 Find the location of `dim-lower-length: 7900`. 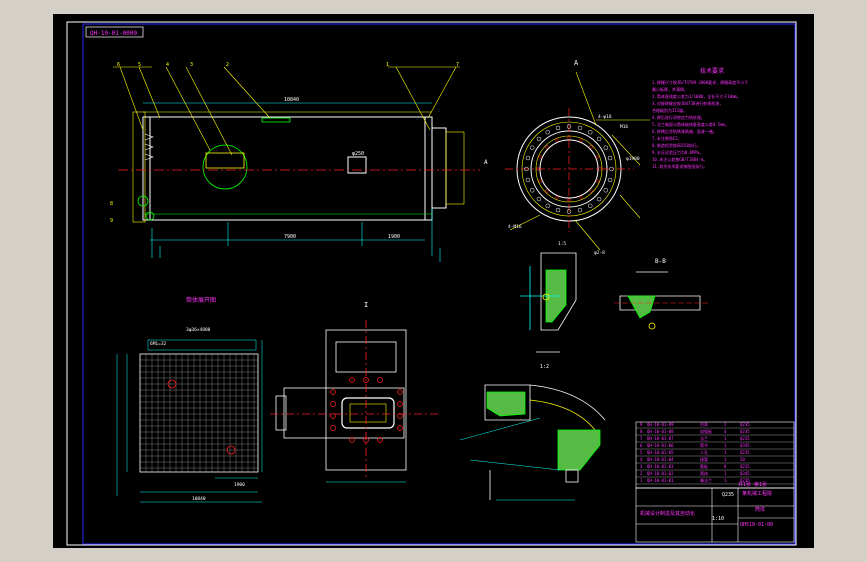

dim-lower-length: 7900 is located at coordinates (290, 237).